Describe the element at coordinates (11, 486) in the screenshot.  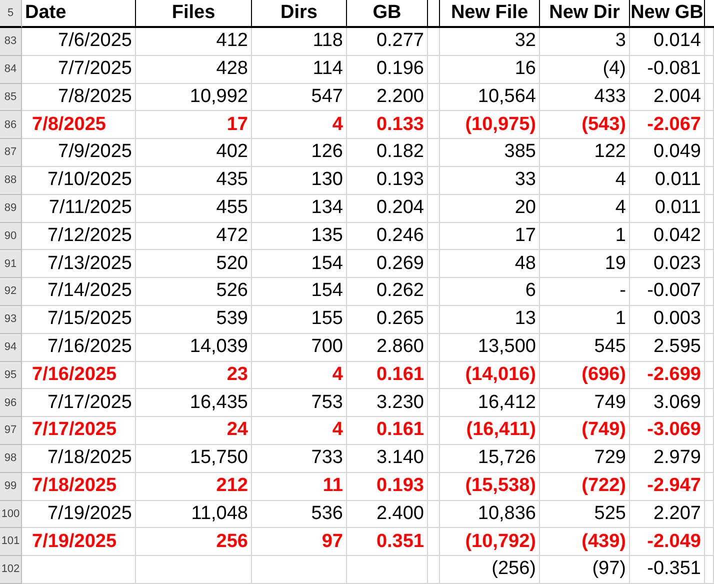
I see `row-header: 99` at that location.